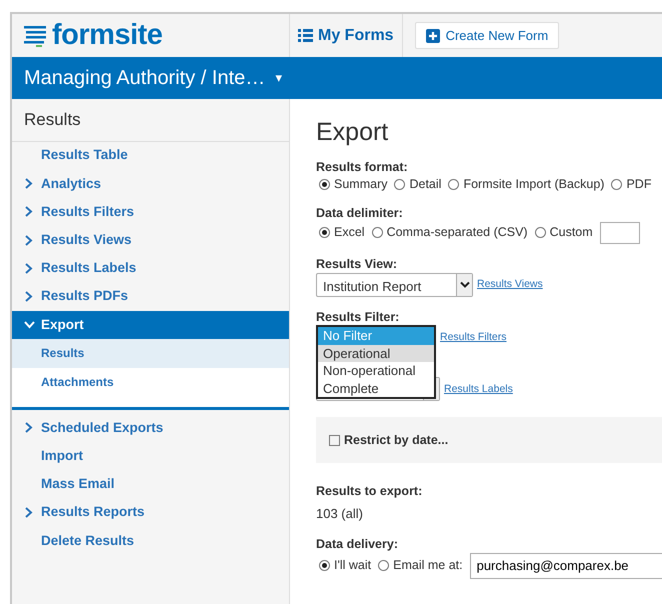  What do you see at coordinates (524, 184) in the screenshot?
I see `radio-option: Formsite Import (Backup)` at bounding box center [524, 184].